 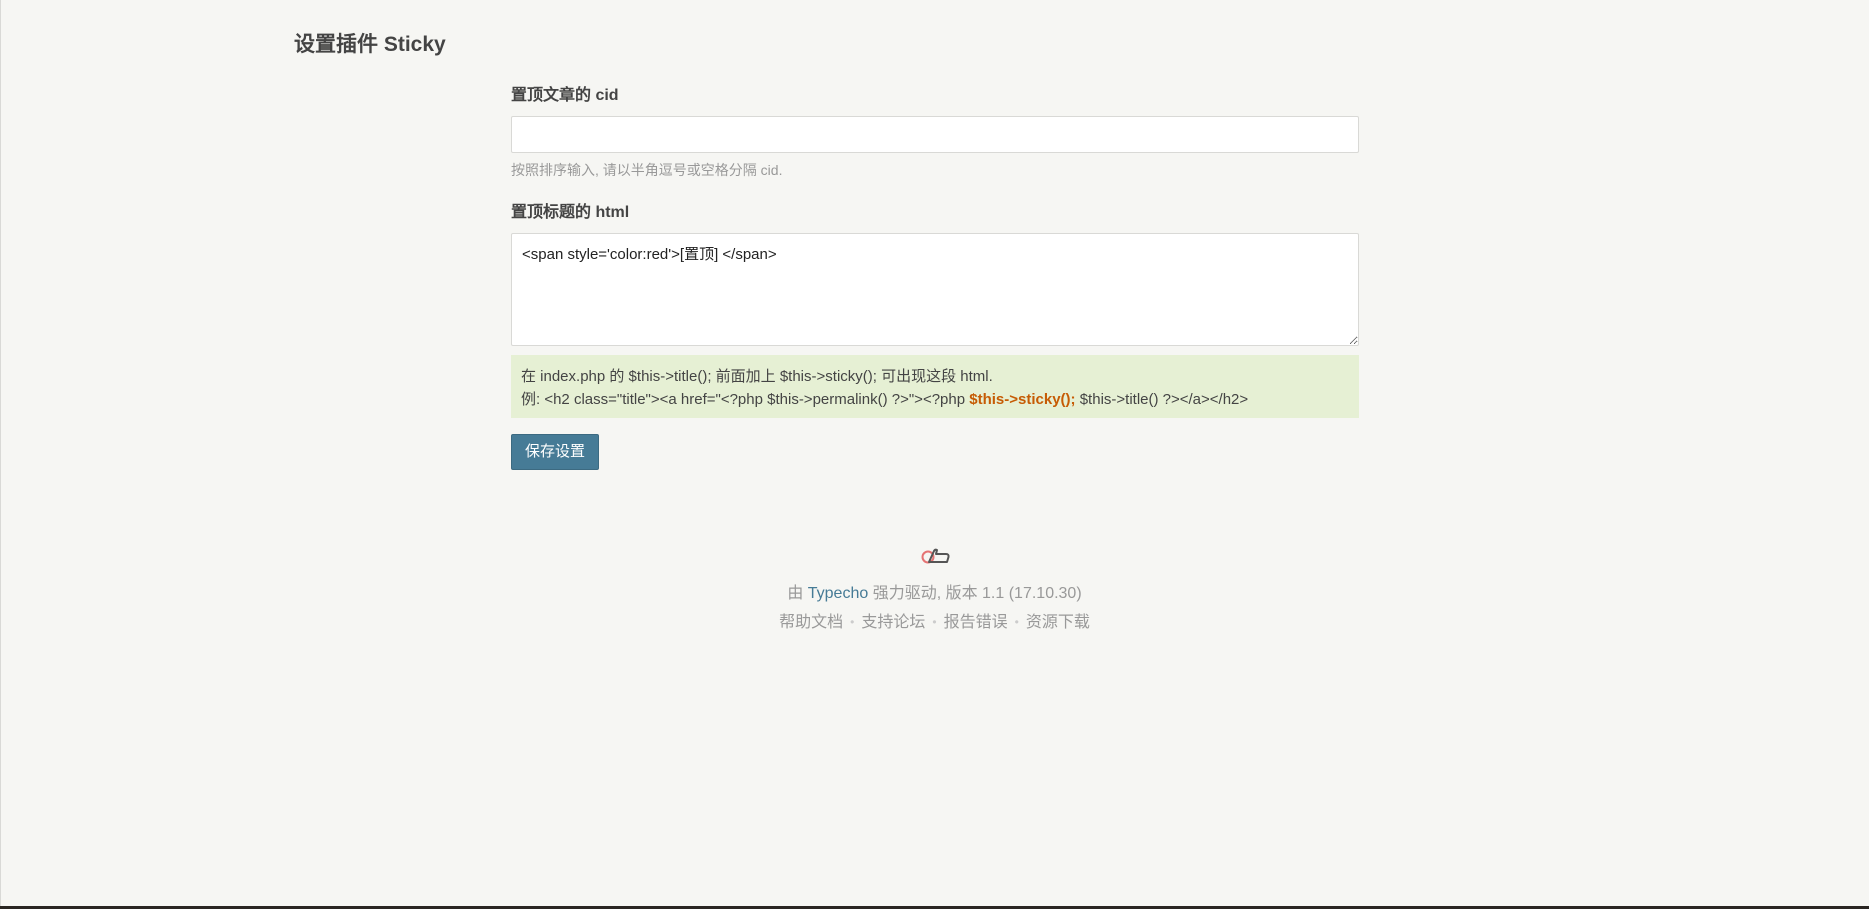 I want to click on typecho-logo-link, so click(x=934, y=556).